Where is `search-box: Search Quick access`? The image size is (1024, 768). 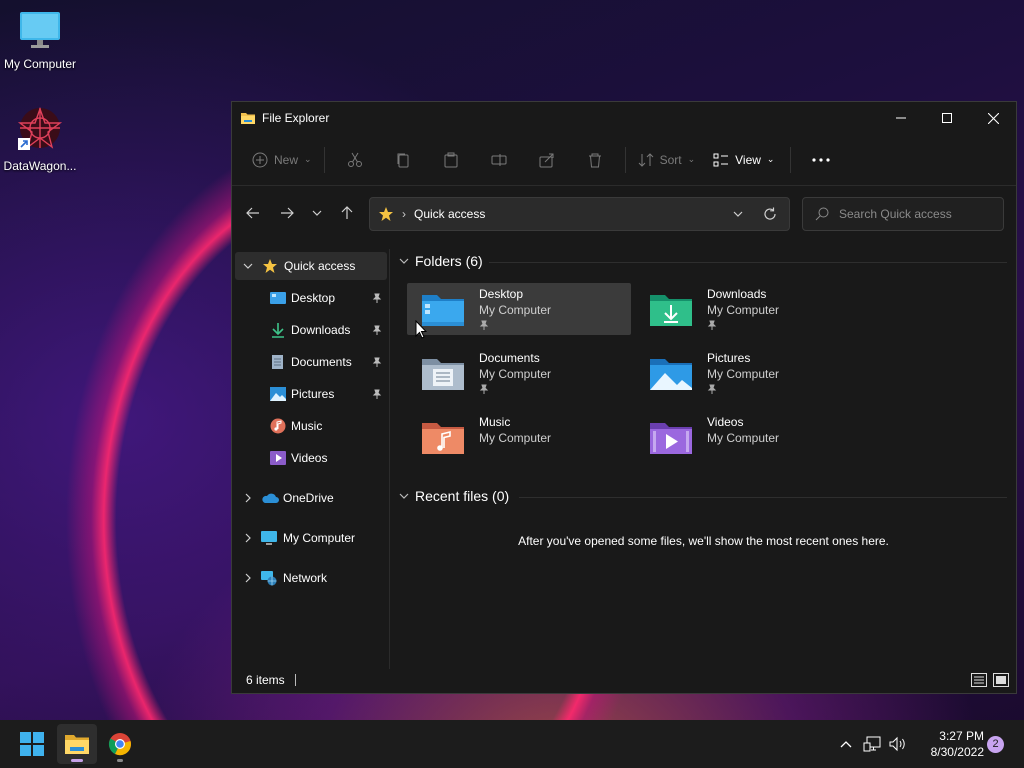
search-box: Search Quick access is located at coordinates (903, 214).